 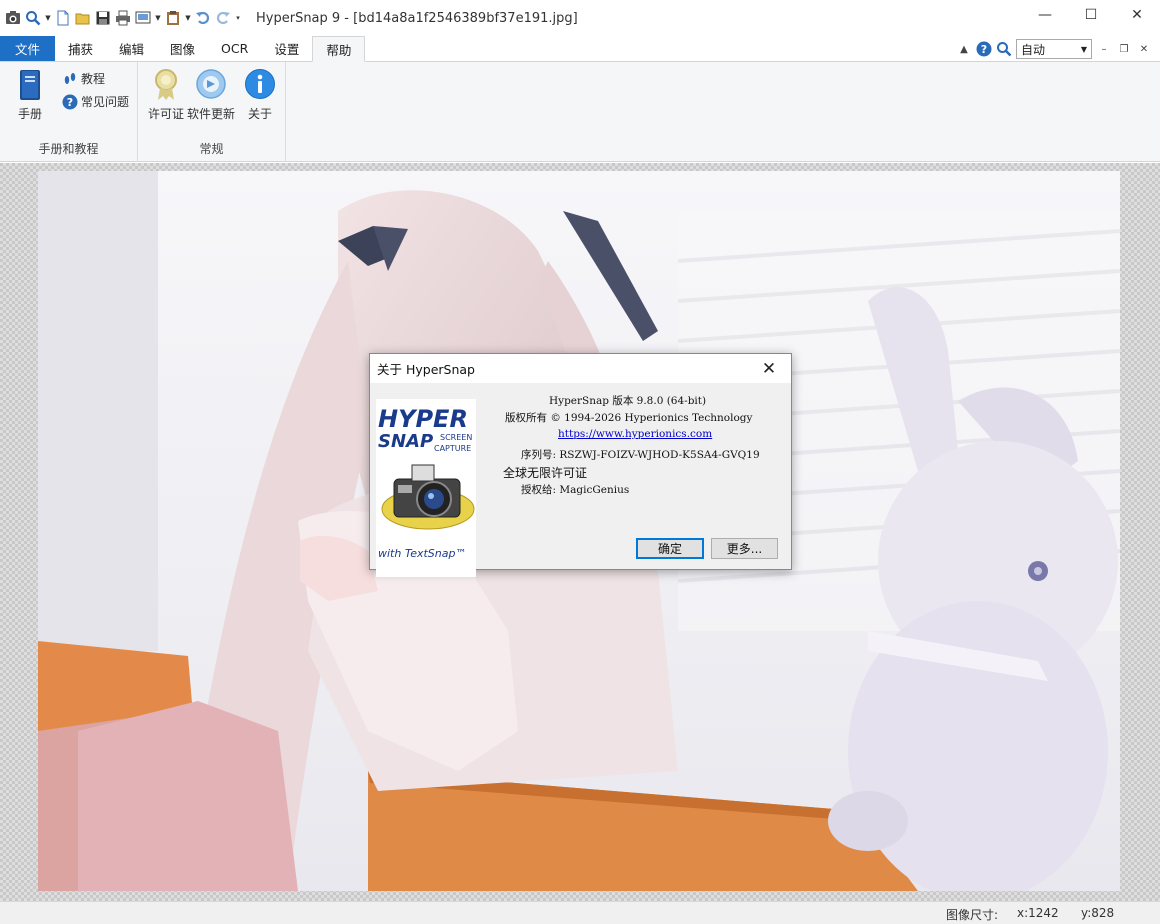 What do you see at coordinates (452, 448) in the screenshot?
I see `svg-text: CAPTURE` at bounding box center [452, 448].